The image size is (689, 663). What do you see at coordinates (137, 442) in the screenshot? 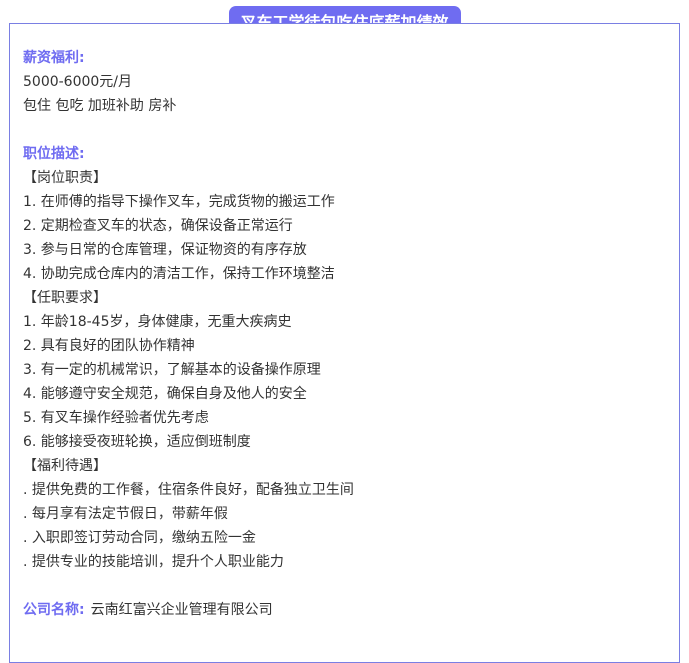
I see `requirement-item: 6. 能够接受夜班轮换，适应倒班制度` at bounding box center [137, 442].